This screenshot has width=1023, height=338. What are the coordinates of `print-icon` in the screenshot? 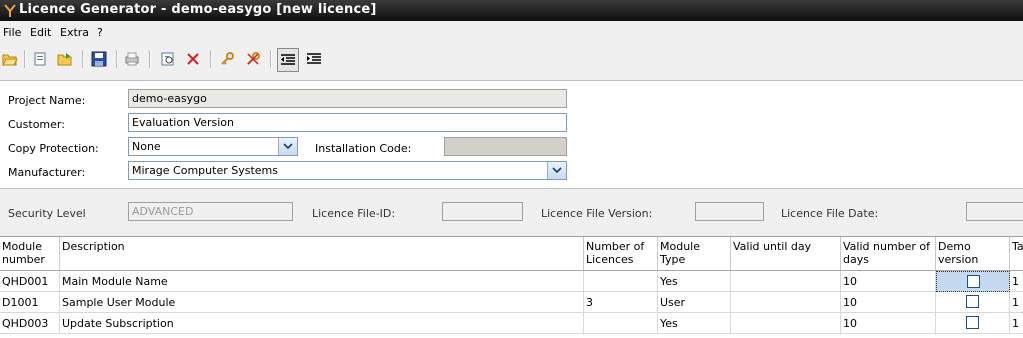 It's located at (132, 59).